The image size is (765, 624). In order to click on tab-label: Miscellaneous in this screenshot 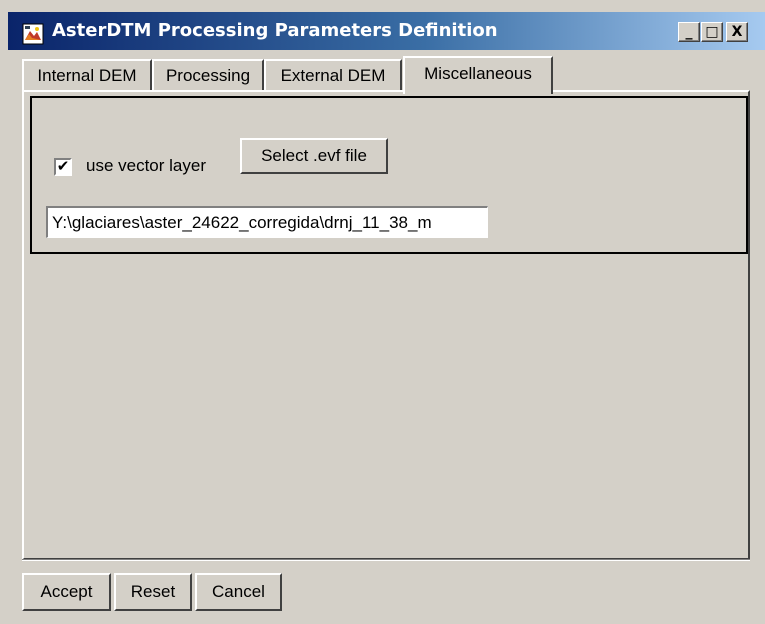, I will do `click(478, 73)`.